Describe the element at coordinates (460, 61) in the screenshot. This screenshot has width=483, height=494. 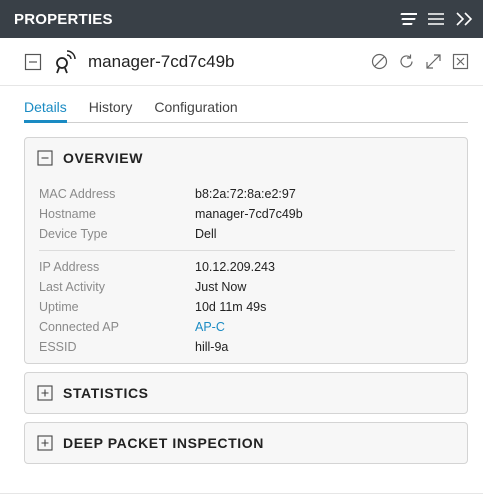
I see `close-icon` at that location.